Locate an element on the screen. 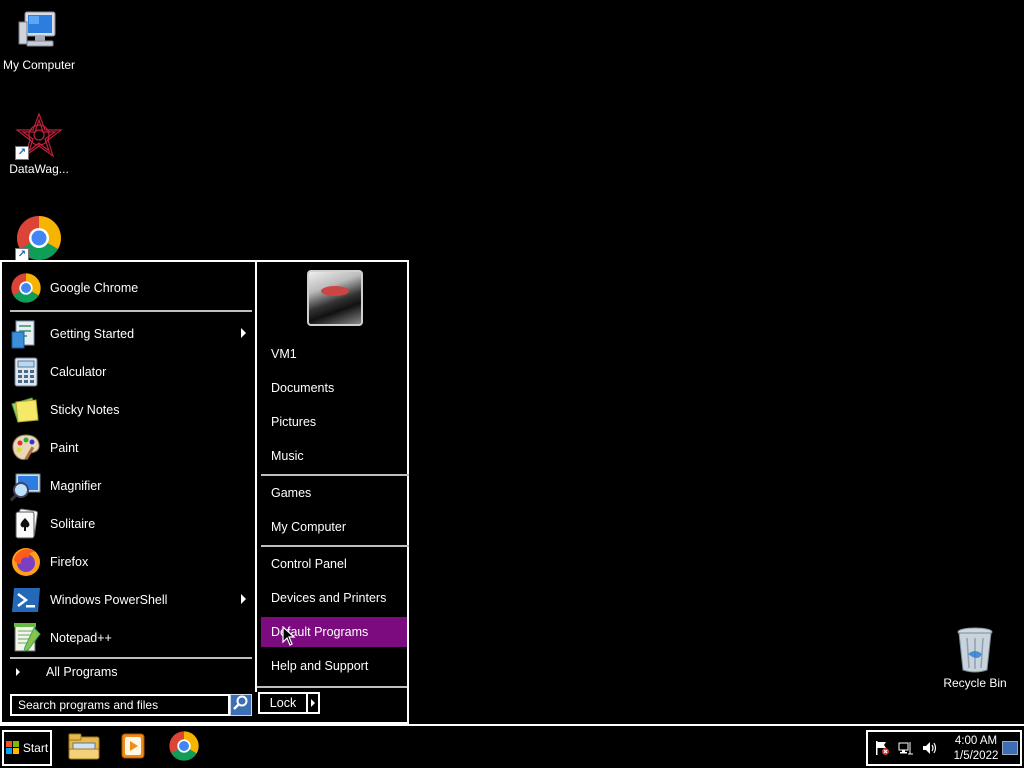 The height and width of the screenshot is (768, 1024). datawag-icon: ↗ is located at coordinates (39, 136).